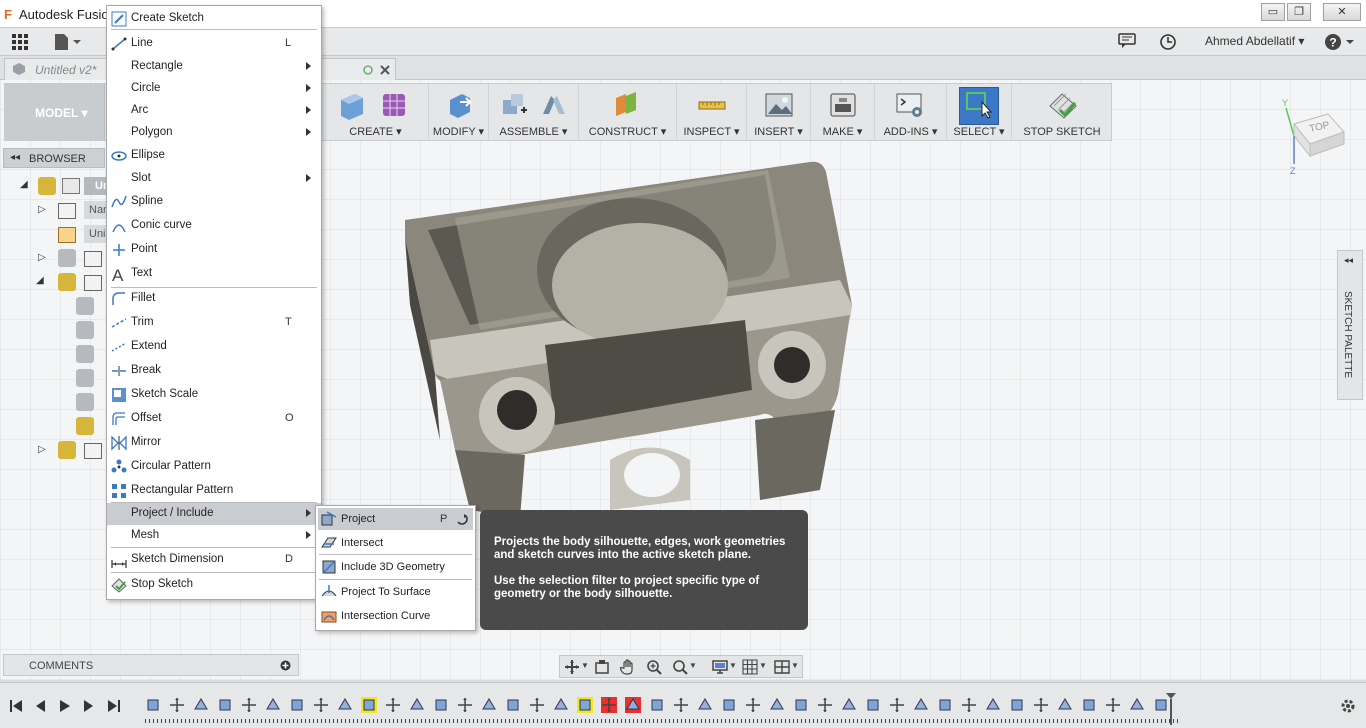 Image resolution: width=1366 pixels, height=728 pixels. I want to click on go-to-end-icon, so click(114, 706).